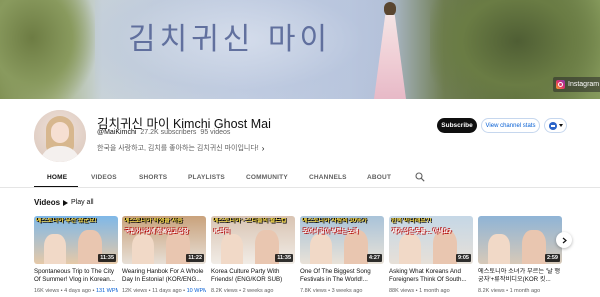 This screenshot has height=297, width=600. Describe the element at coordinates (267, 177) in the screenshot. I see `tab-community: COMMUNITY` at that location.